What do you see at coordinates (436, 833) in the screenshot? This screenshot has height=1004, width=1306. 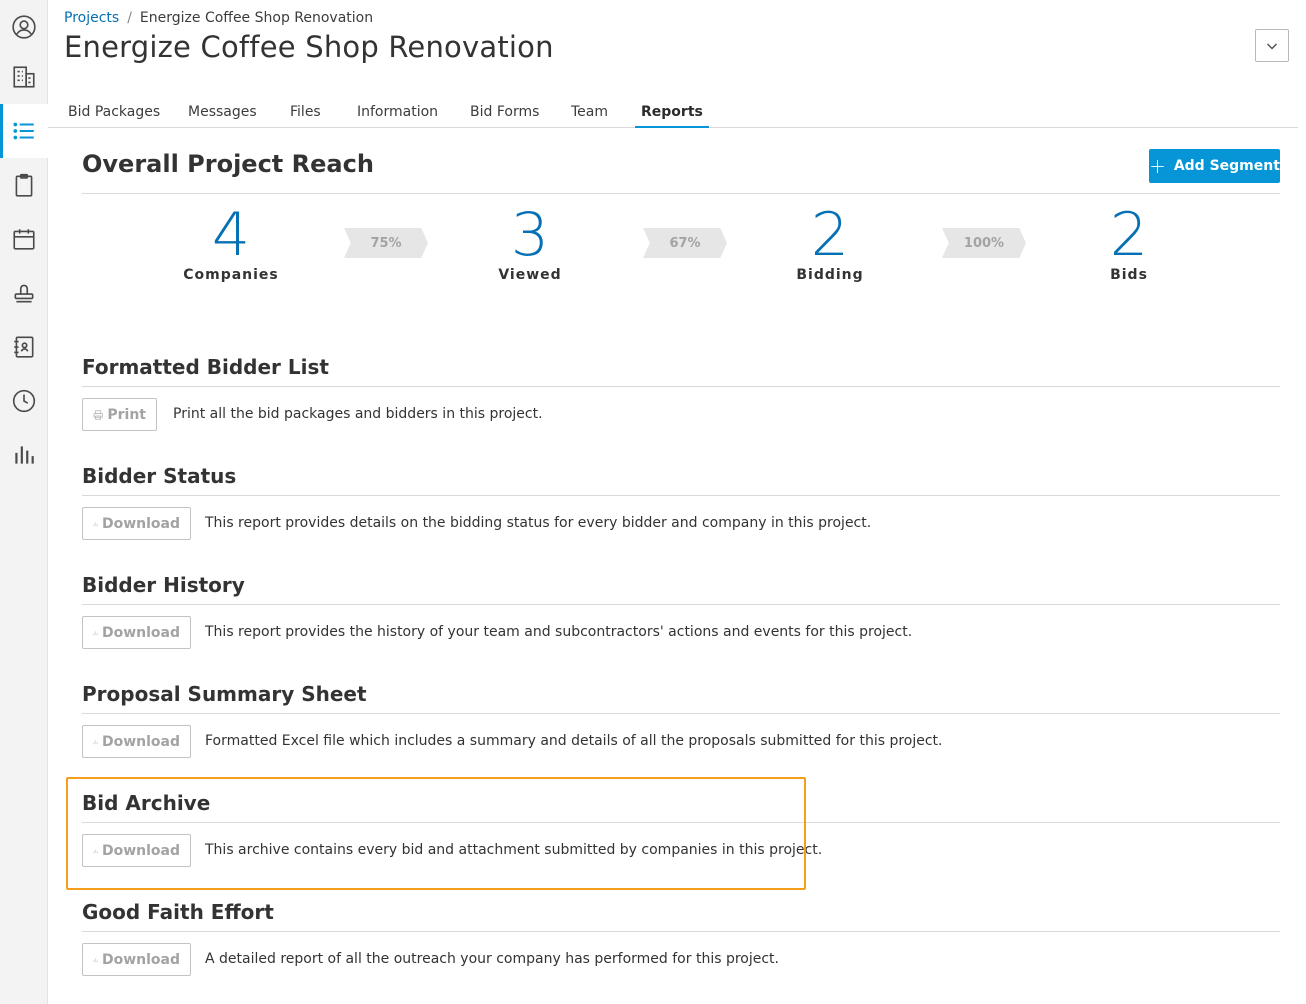 I see `bid-archive-highlight` at bounding box center [436, 833].